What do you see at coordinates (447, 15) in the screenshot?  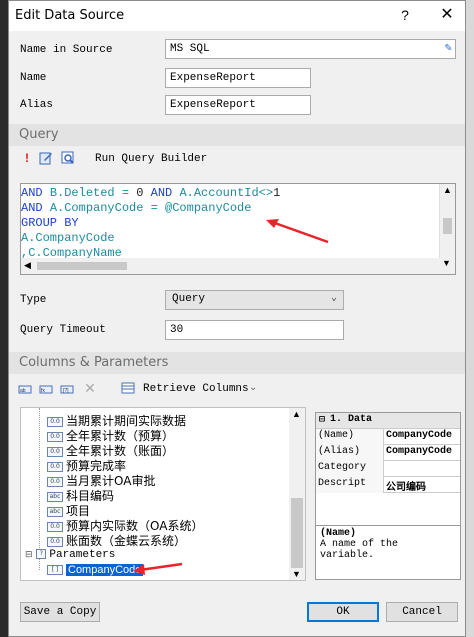 I see `close-button: ✕` at bounding box center [447, 15].